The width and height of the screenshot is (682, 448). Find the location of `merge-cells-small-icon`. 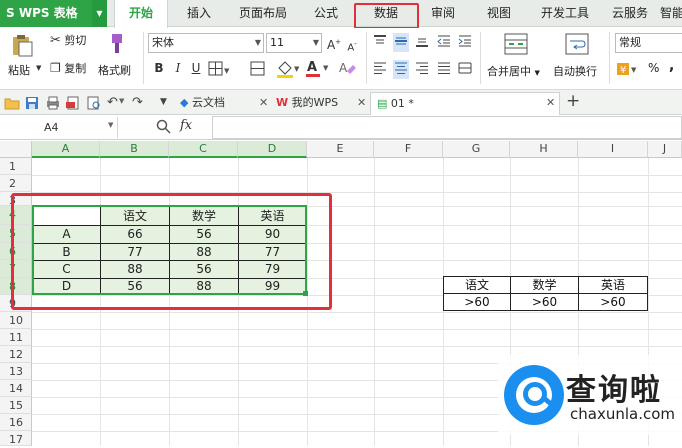

merge-cells-small-icon is located at coordinates (258, 70).